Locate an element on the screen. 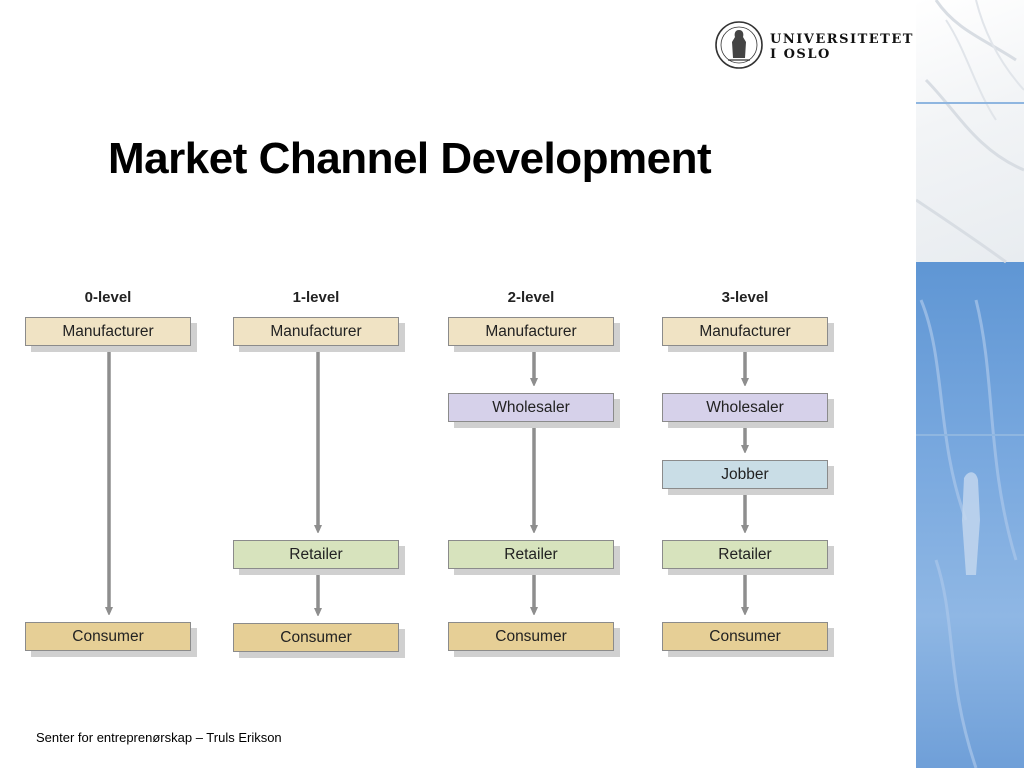 This screenshot has width=1024, height=768. side-panel-sculpture-icon is located at coordinates (970, 384).